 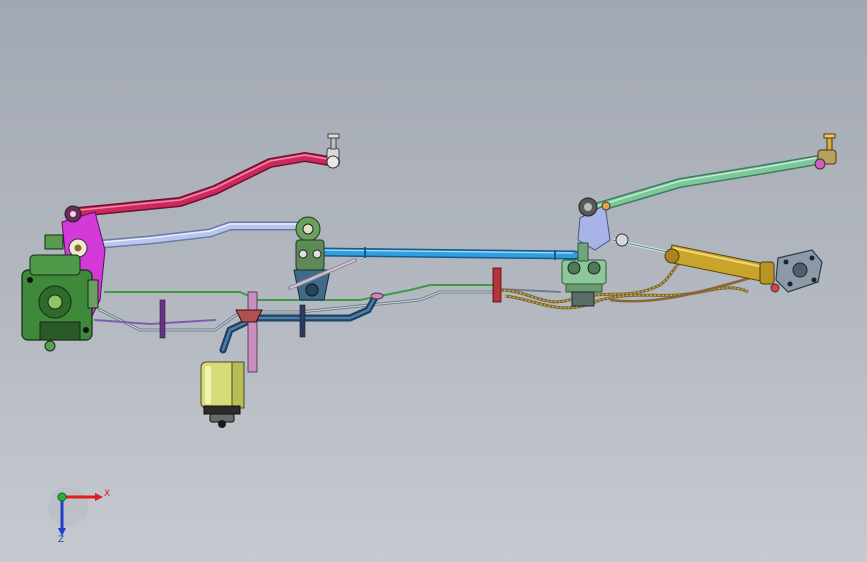 I want to click on x-axis-label: X, so click(x=107, y=494).